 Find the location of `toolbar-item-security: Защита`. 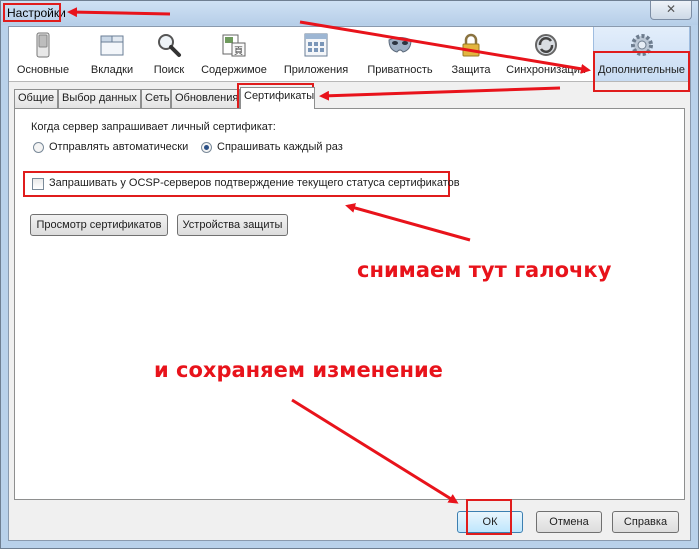

toolbar-item-security: Защита is located at coordinates (471, 54).